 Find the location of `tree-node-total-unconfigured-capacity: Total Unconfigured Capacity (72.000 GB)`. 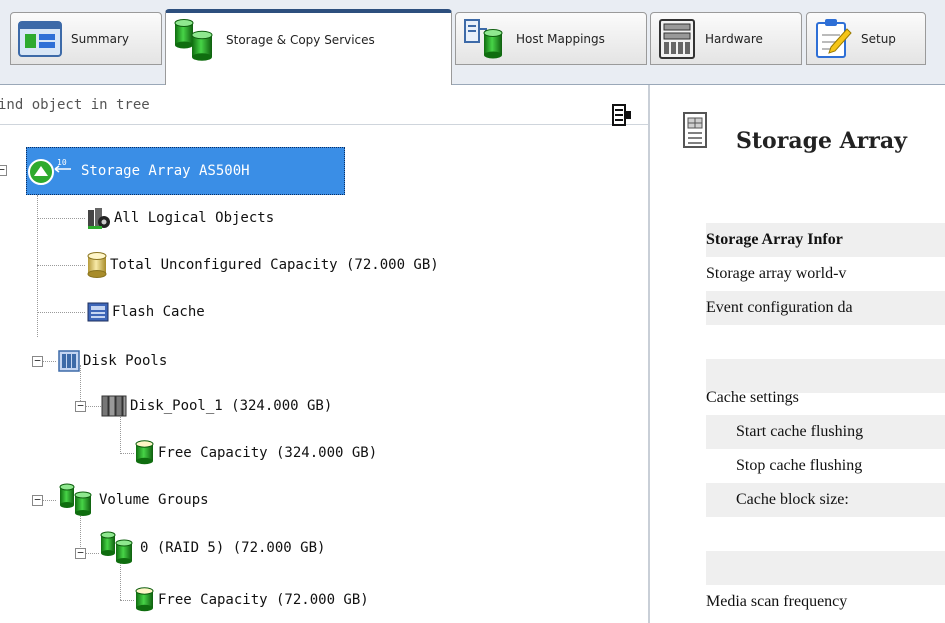

tree-node-total-unconfigured-capacity: Total Unconfigured Capacity (72.000 GB) is located at coordinates (262, 265).